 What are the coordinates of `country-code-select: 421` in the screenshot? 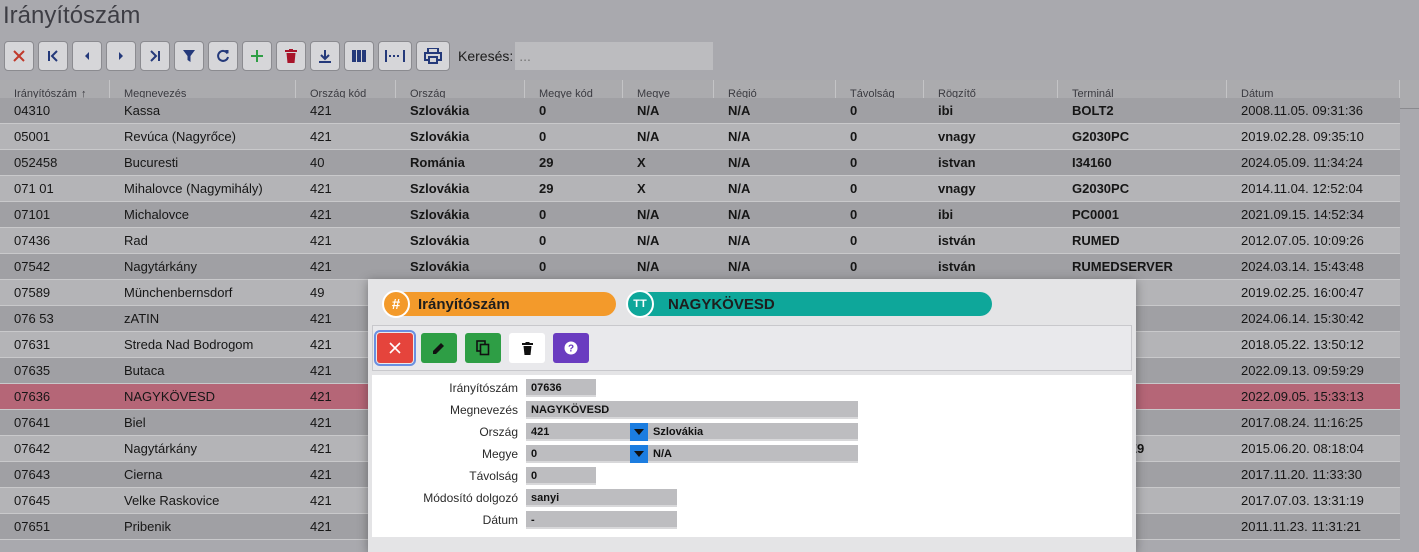 It's located at (578, 432).